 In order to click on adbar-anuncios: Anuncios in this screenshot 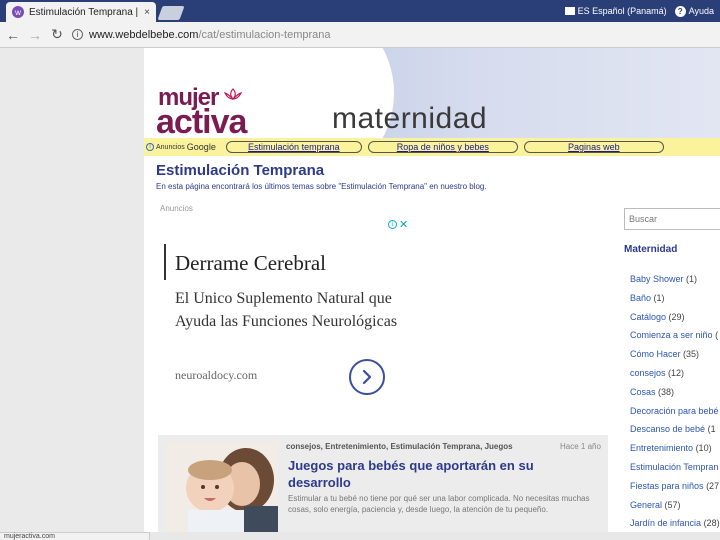, I will do `click(170, 147)`.